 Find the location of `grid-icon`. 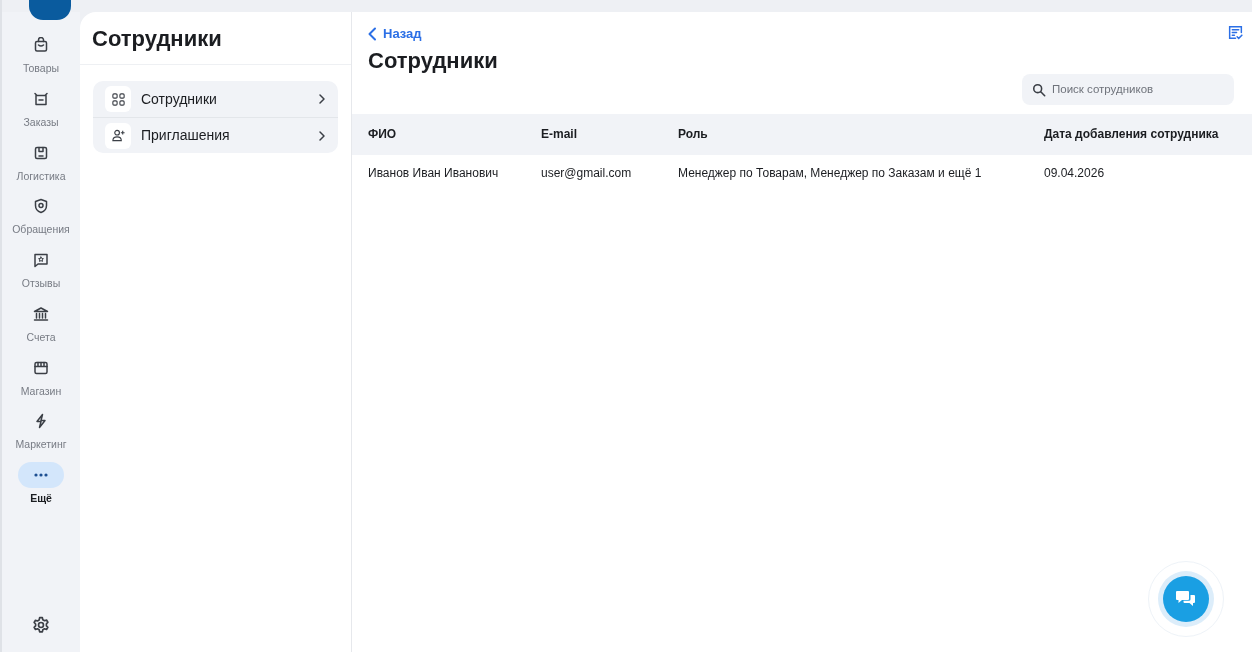

grid-icon is located at coordinates (118, 99).